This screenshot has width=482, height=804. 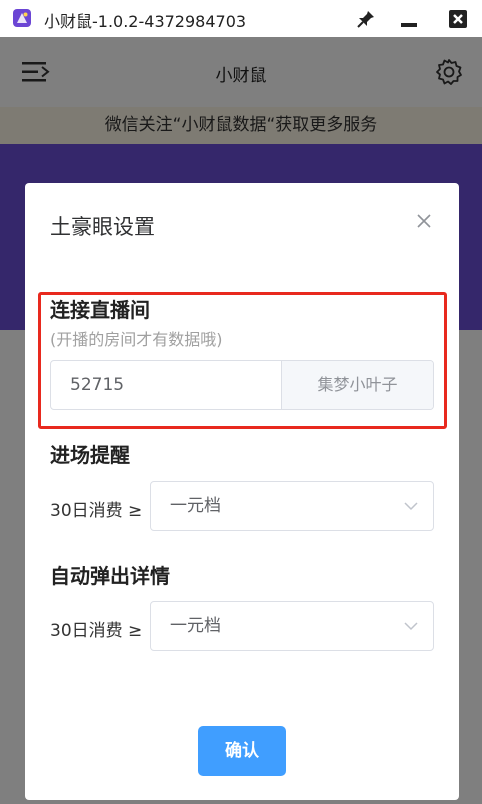 What do you see at coordinates (110, 576) in the screenshot?
I see `auto-popup-heading: 自动弹出详情` at bounding box center [110, 576].